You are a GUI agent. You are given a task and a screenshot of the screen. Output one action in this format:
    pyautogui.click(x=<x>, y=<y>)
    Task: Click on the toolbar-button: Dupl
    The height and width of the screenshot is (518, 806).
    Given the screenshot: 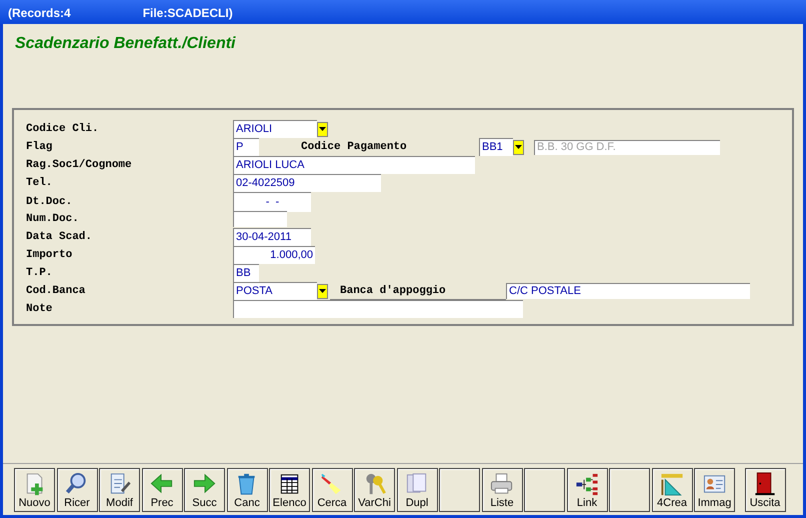 What is the action you would take?
    pyautogui.click(x=417, y=490)
    